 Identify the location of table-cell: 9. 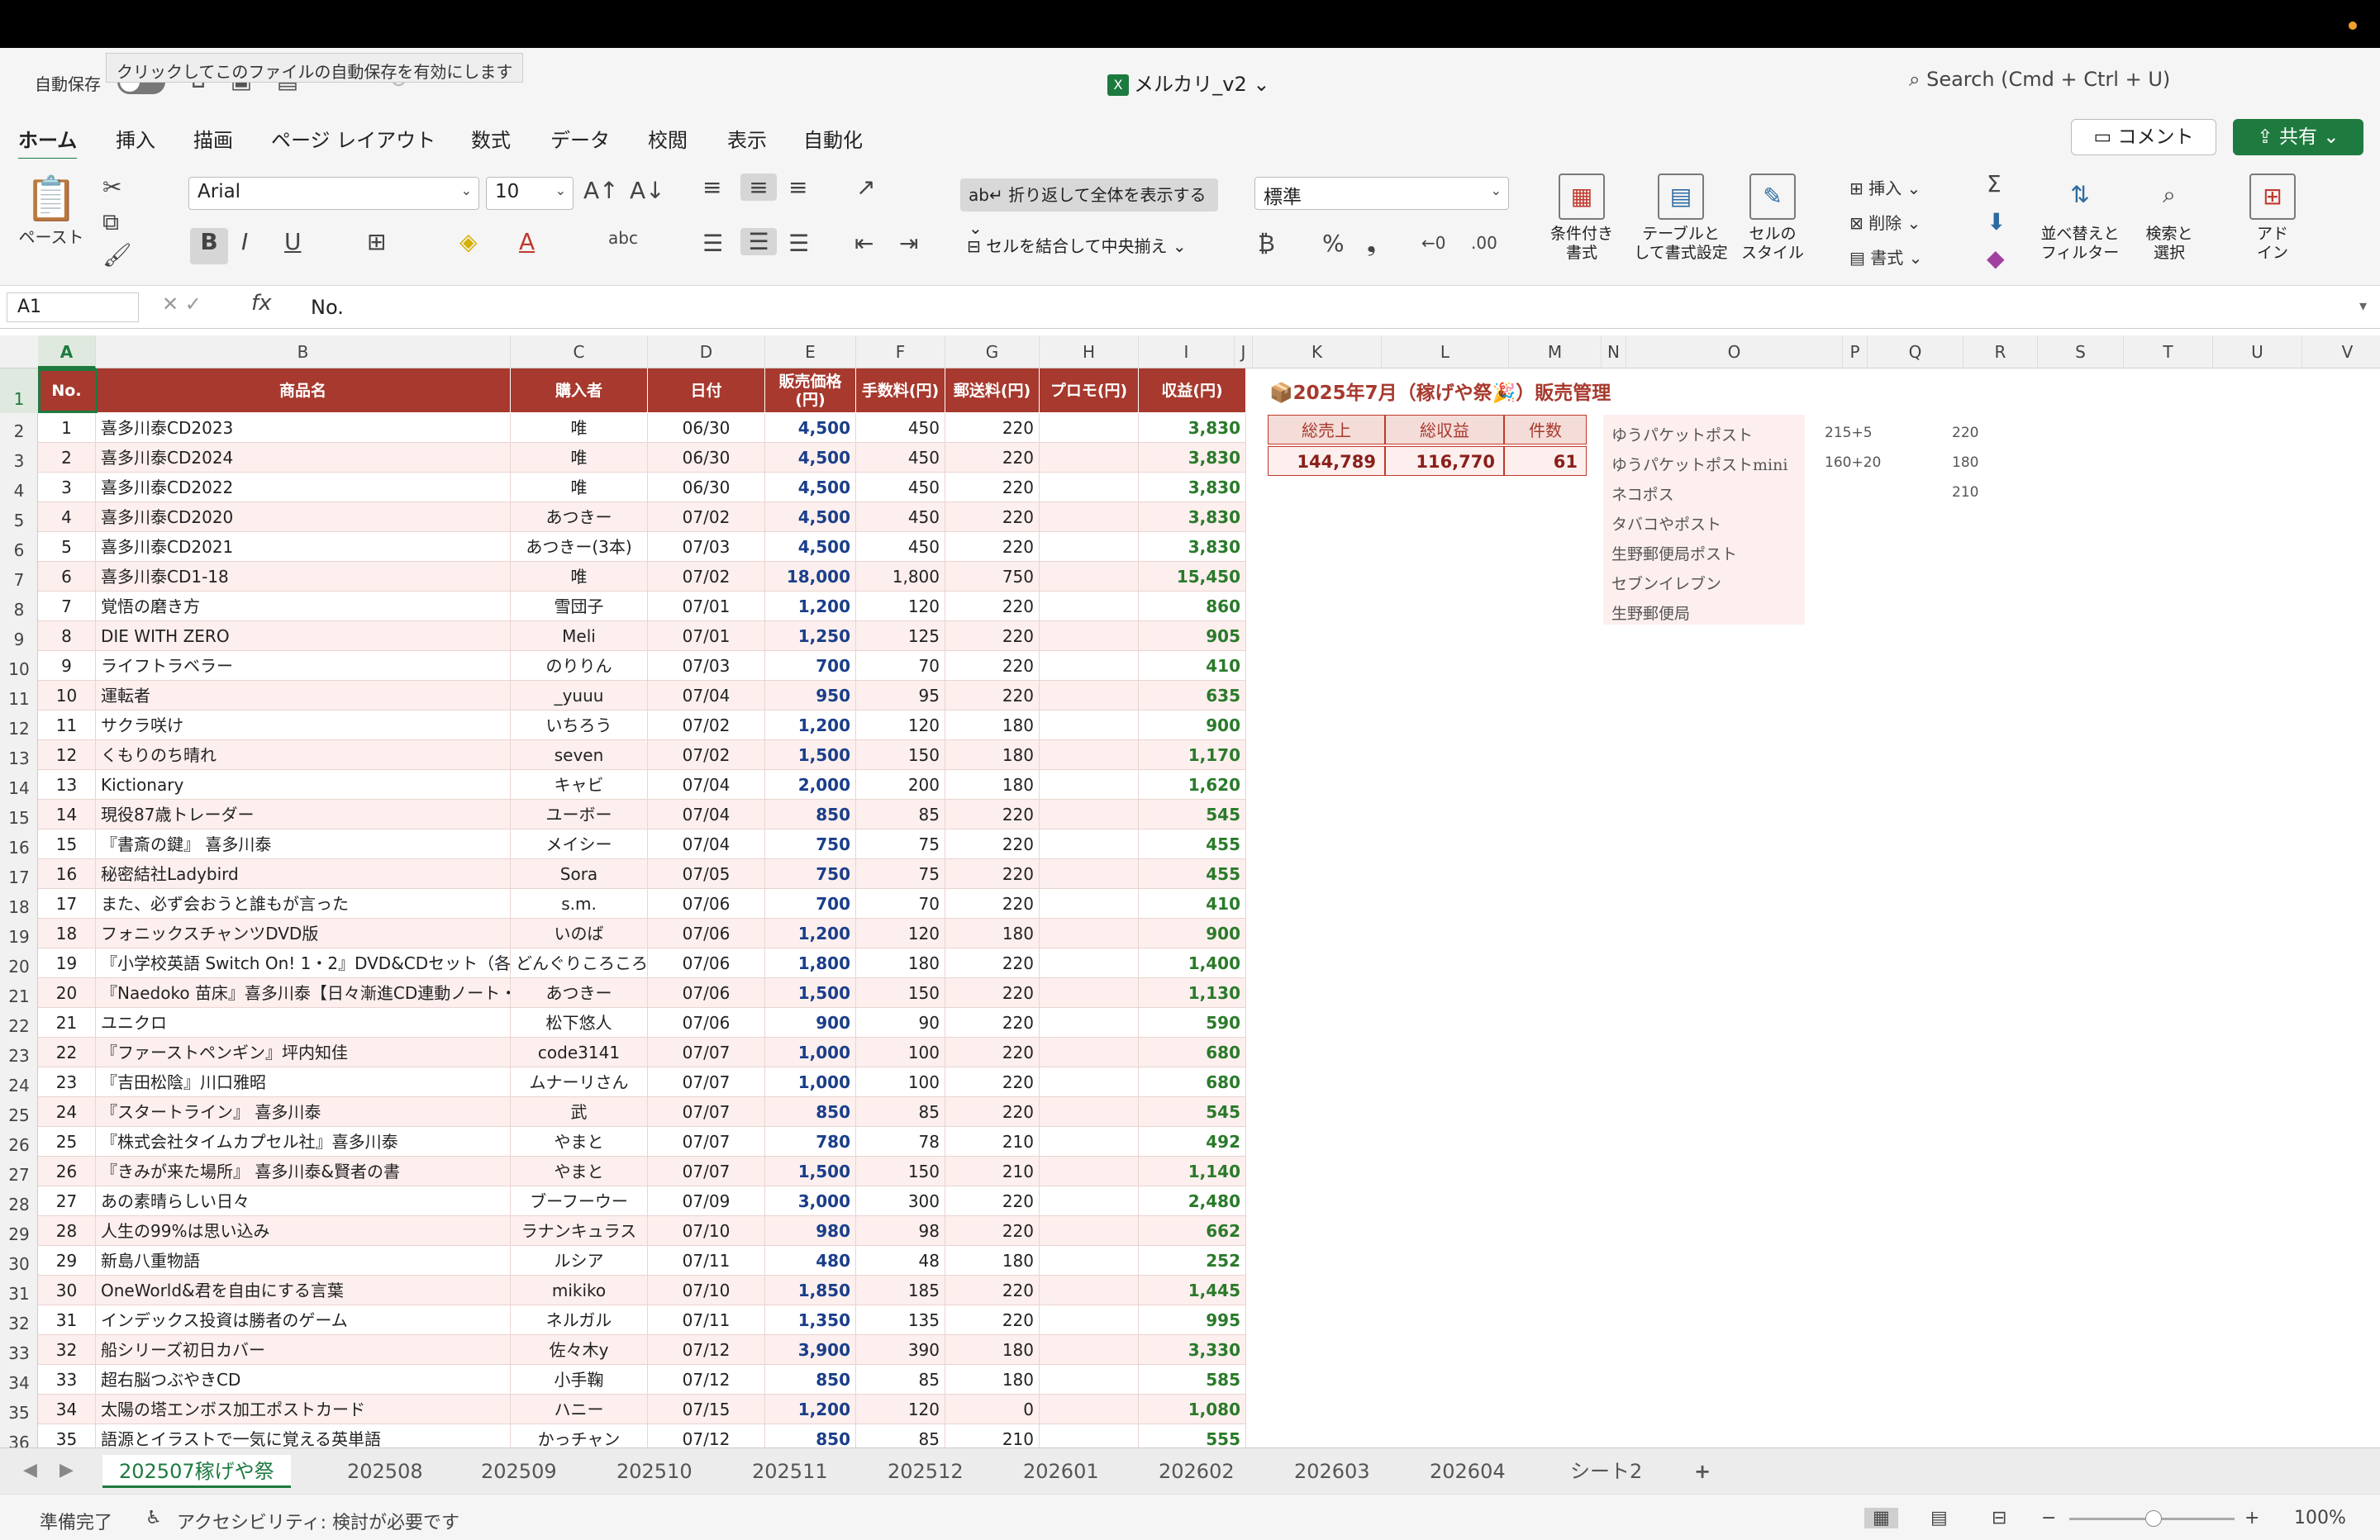
(67, 666).